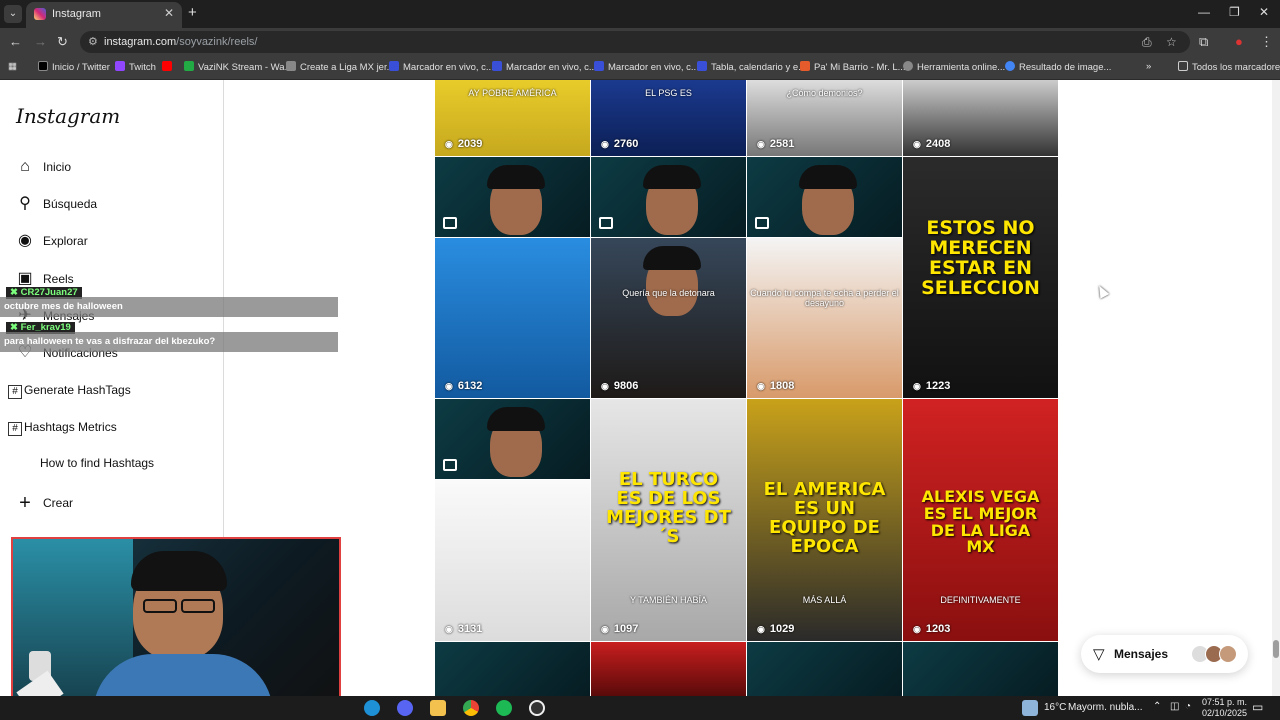 This screenshot has height=720, width=1280. What do you see at coordinates (62, 430) in the screenshot?
I see `hashtags-metrics-button: # Hashtags Metrics` at bounding box center [62, 430].